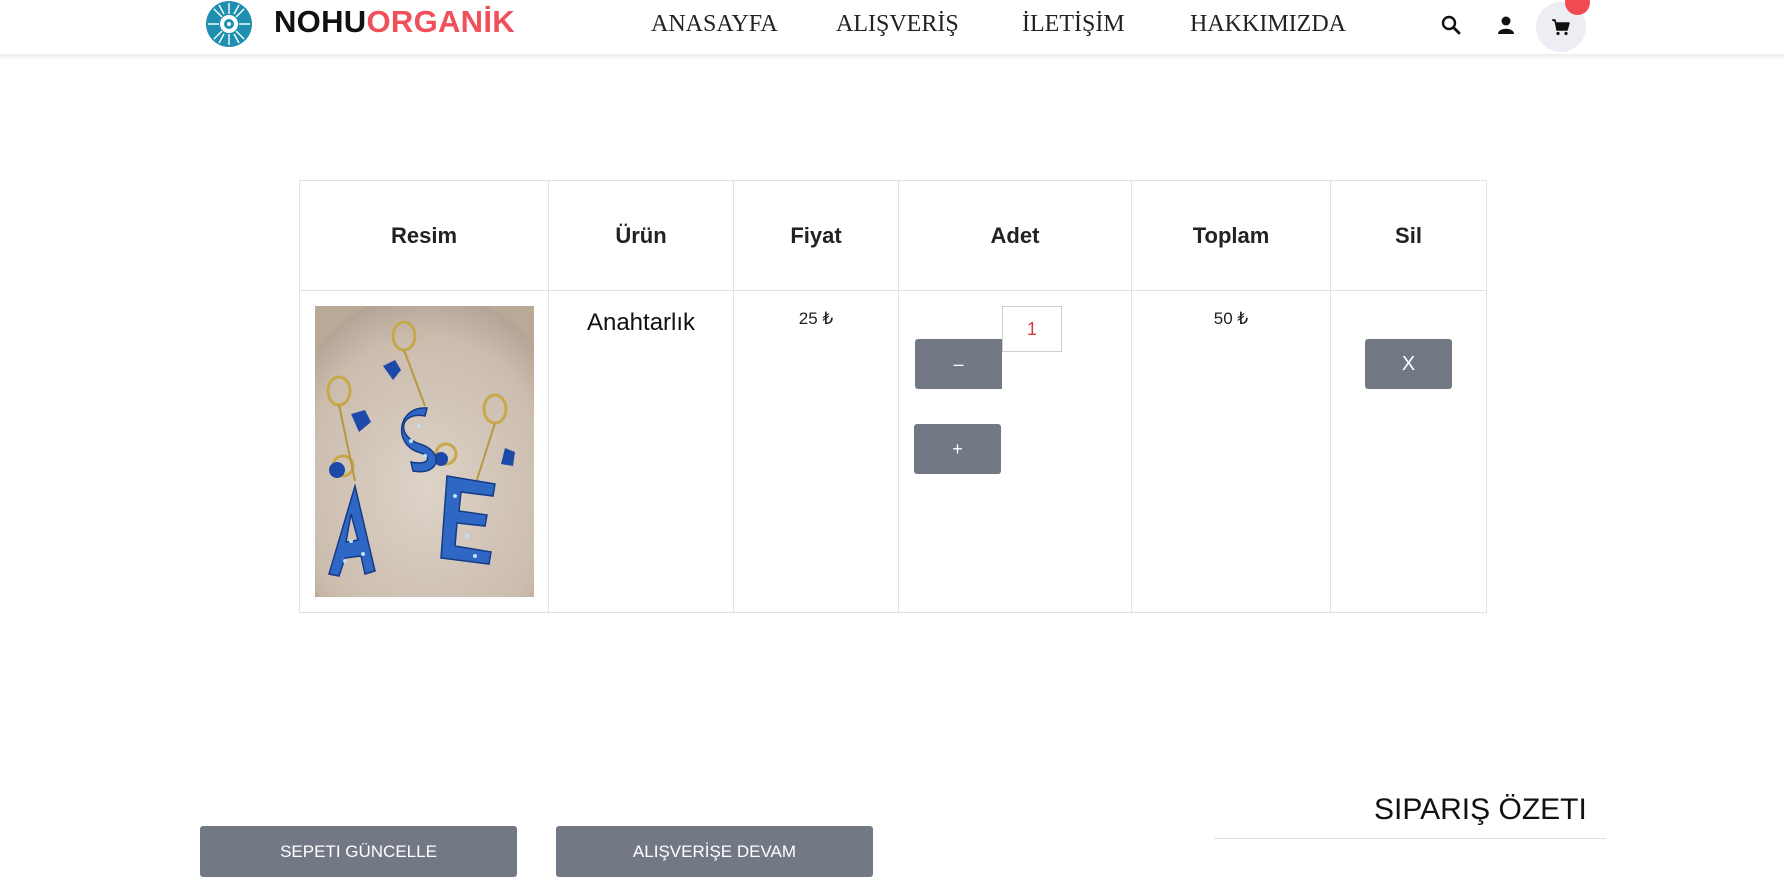 Image resolution: width=1784 pixels, height=891 pixels. Describe the element at coordinates (1408, 235) in the screenshot. I see `column-header-delete: Sil` at that location.